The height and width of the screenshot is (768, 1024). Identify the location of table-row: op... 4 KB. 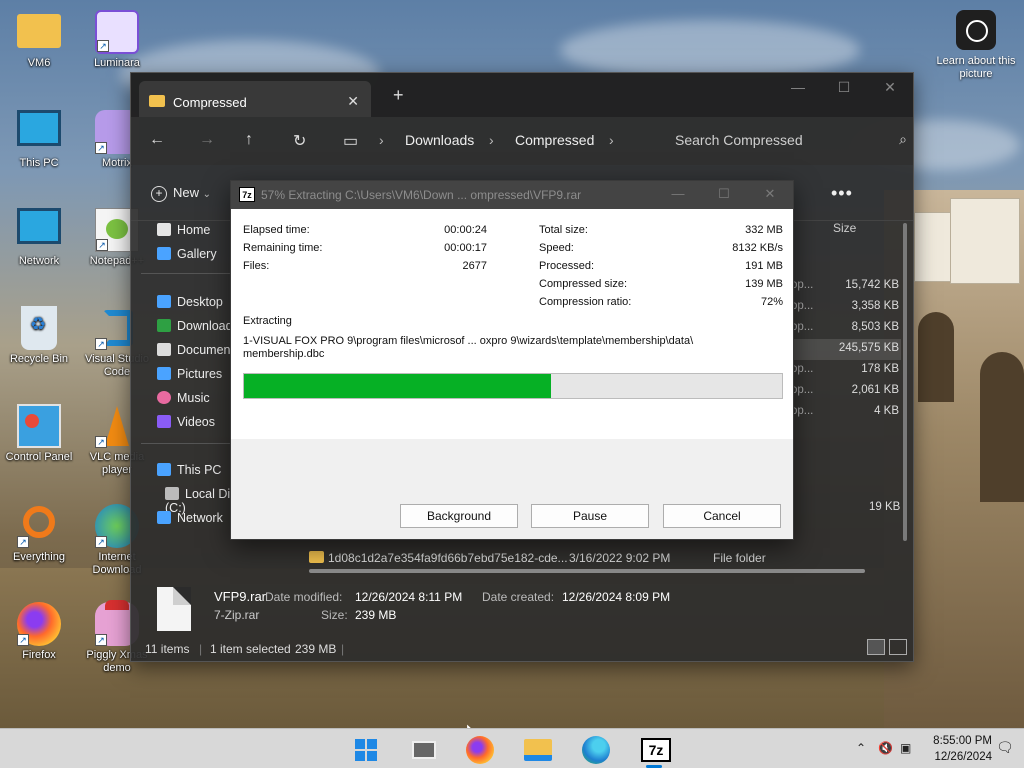
(845, 415).